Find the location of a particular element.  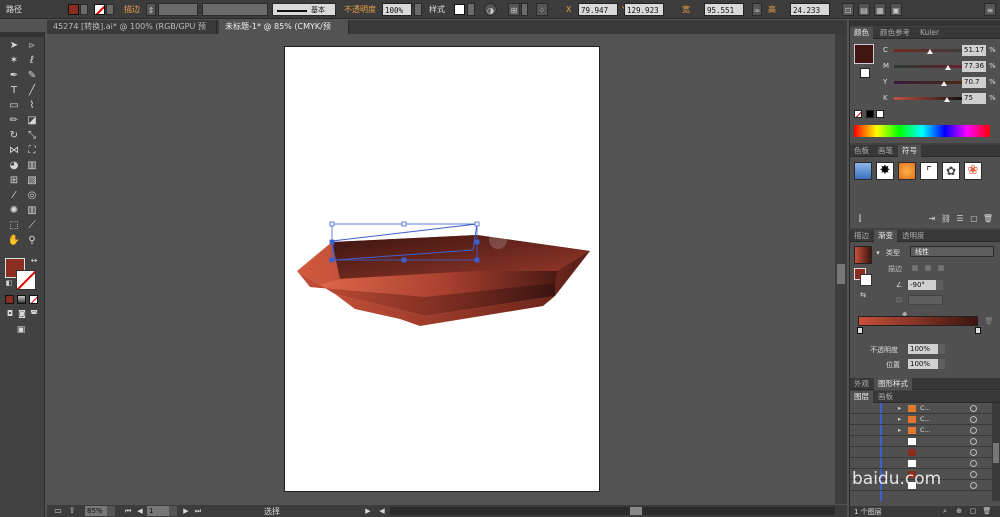

symbol-ink-splat-icon: ✸ is located at coordinates (885, 171).